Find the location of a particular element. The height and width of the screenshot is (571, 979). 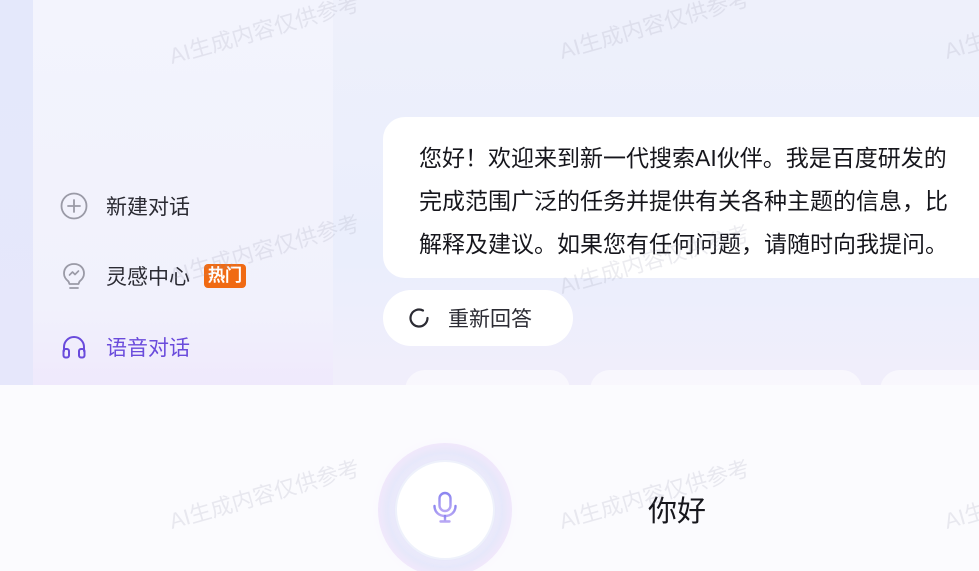

regenerate-label: 重新回答 is located at coordinates (490, 319).